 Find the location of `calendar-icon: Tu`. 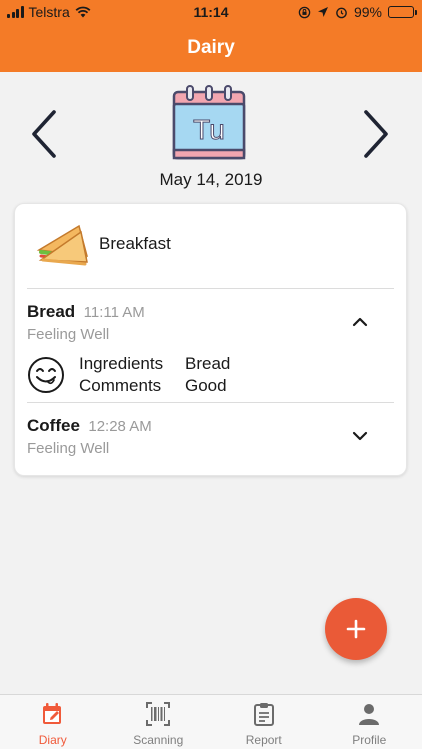

calendar-icon: Tu is located at coordinates (209, 123).